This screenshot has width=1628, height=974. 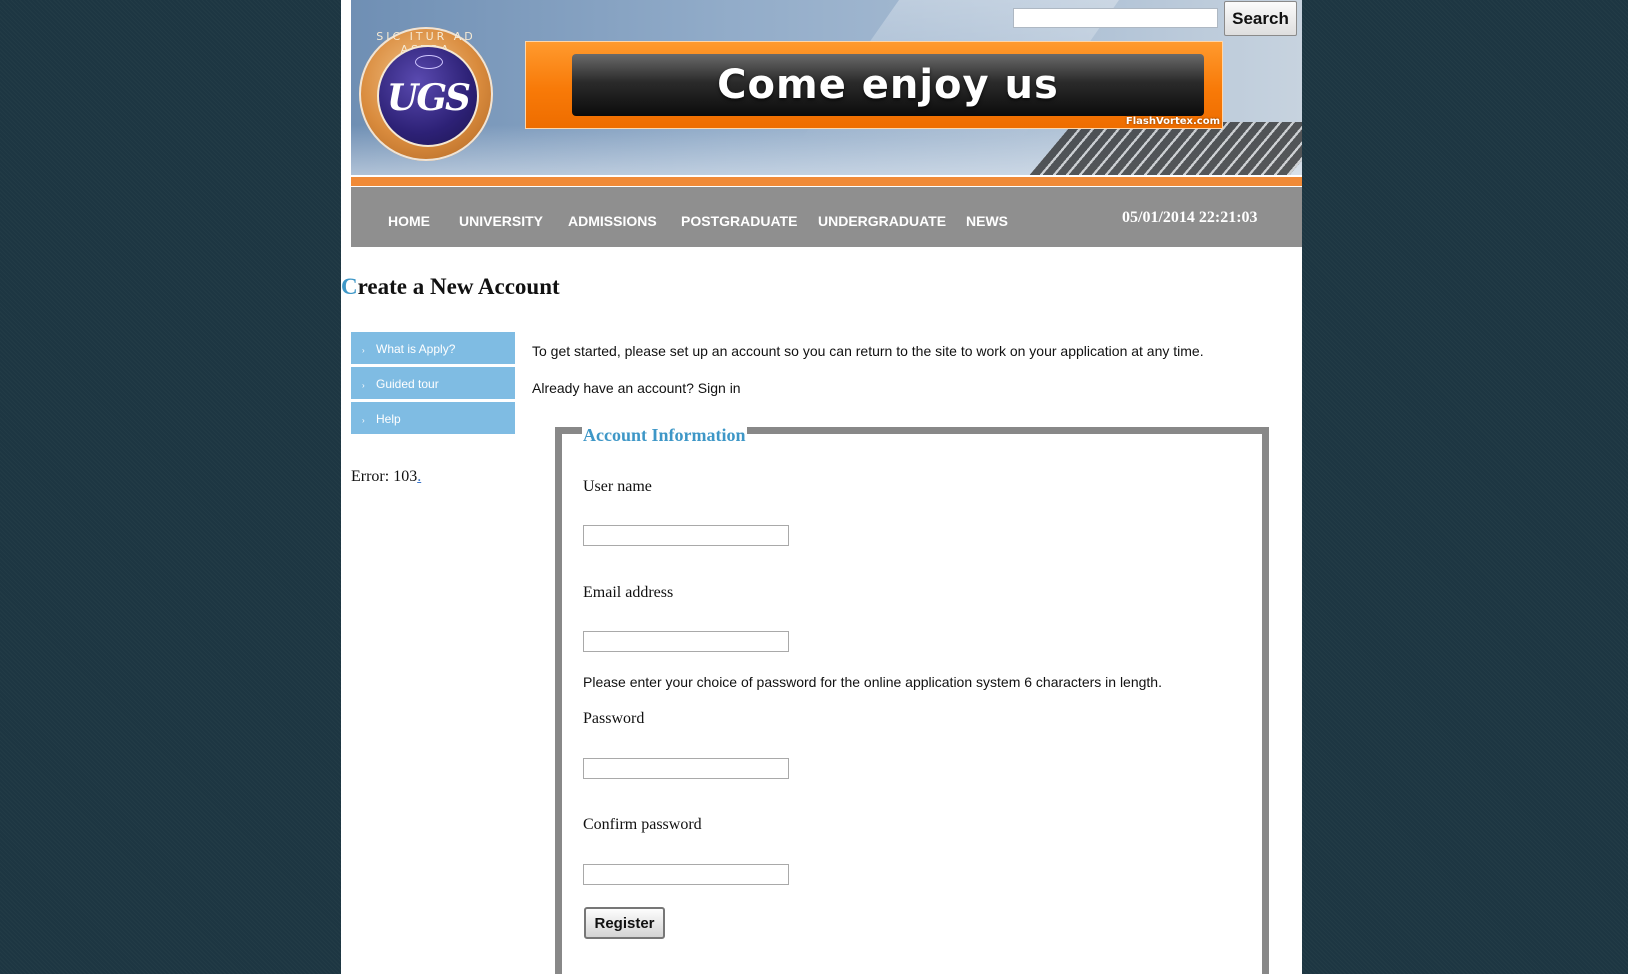 I want to click on university-logo: SIC ITUR AD ASTRA UGS, so click(x=426, y=94).